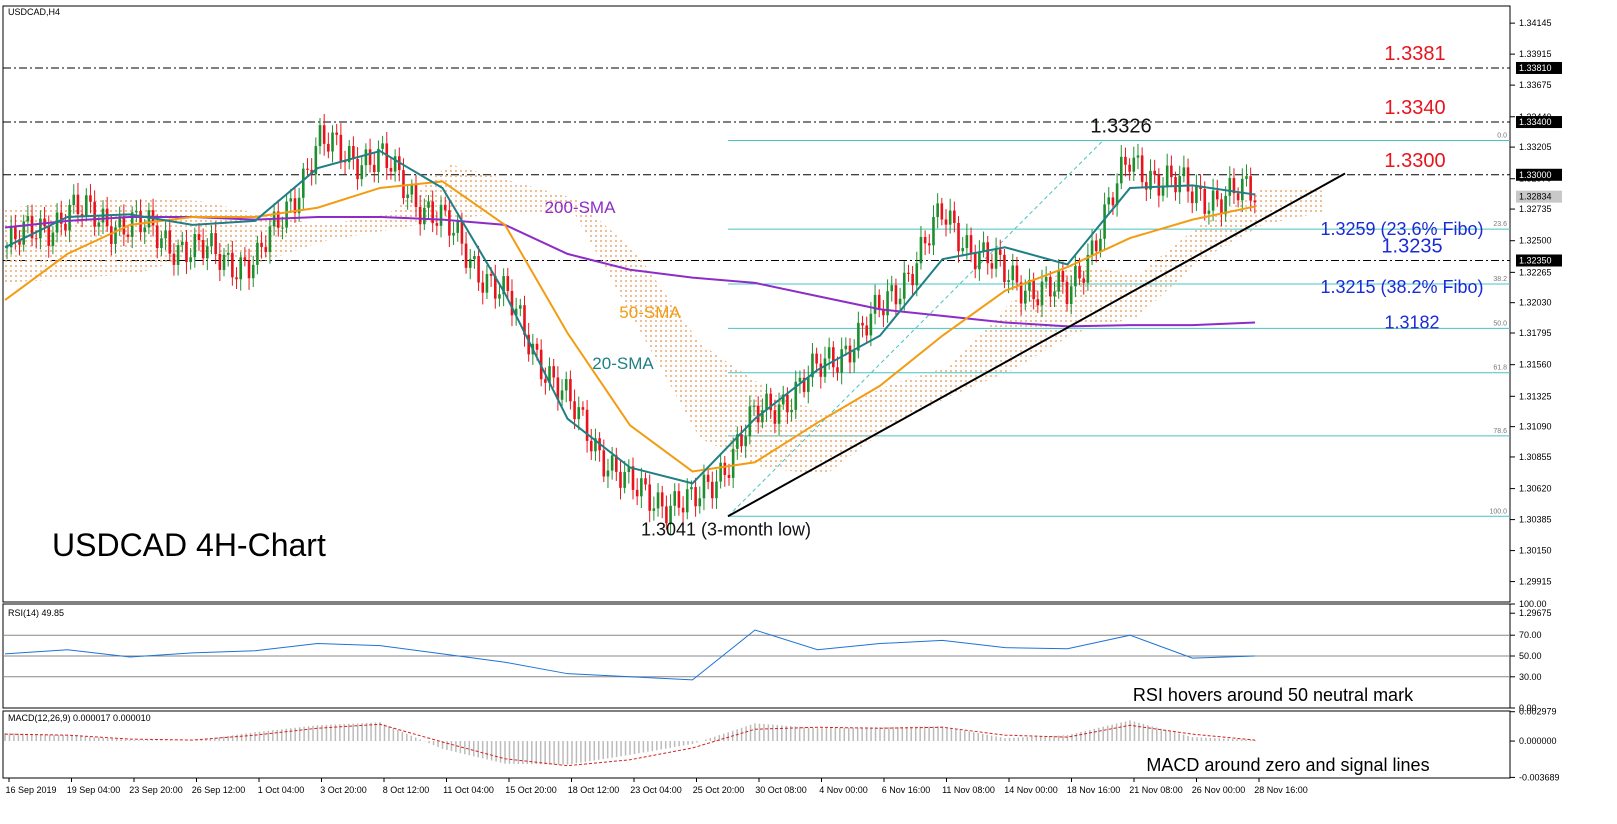 The width and height of the screenshot is (1617, 824). I want to click on x-axis-label: 16 Sep 2019, so click(30, 790).